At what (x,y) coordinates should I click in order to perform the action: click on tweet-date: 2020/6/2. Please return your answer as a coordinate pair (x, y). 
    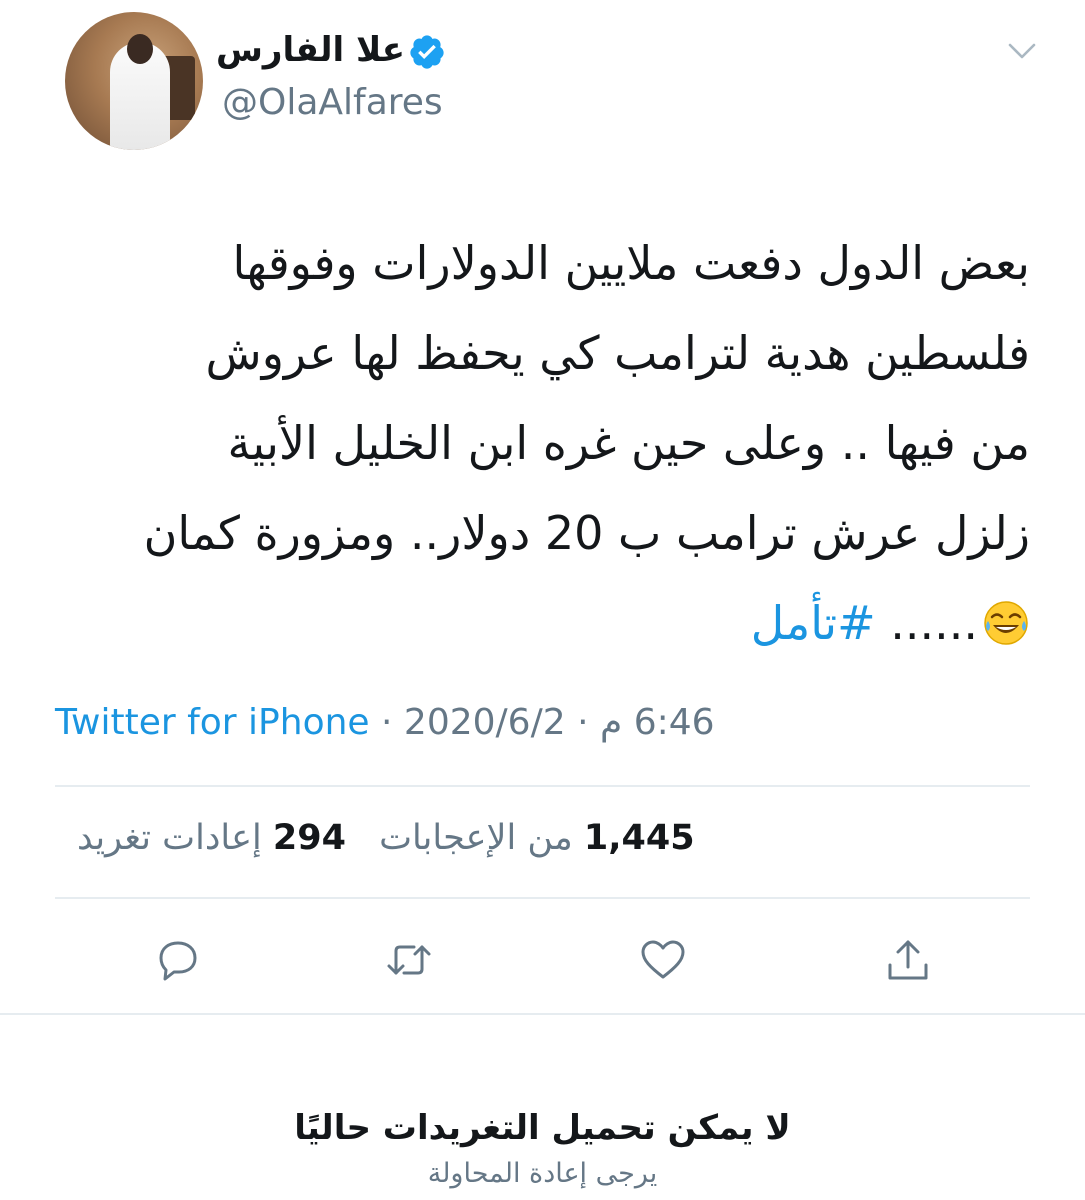
    Looking at the image, I should click on (484, 722).